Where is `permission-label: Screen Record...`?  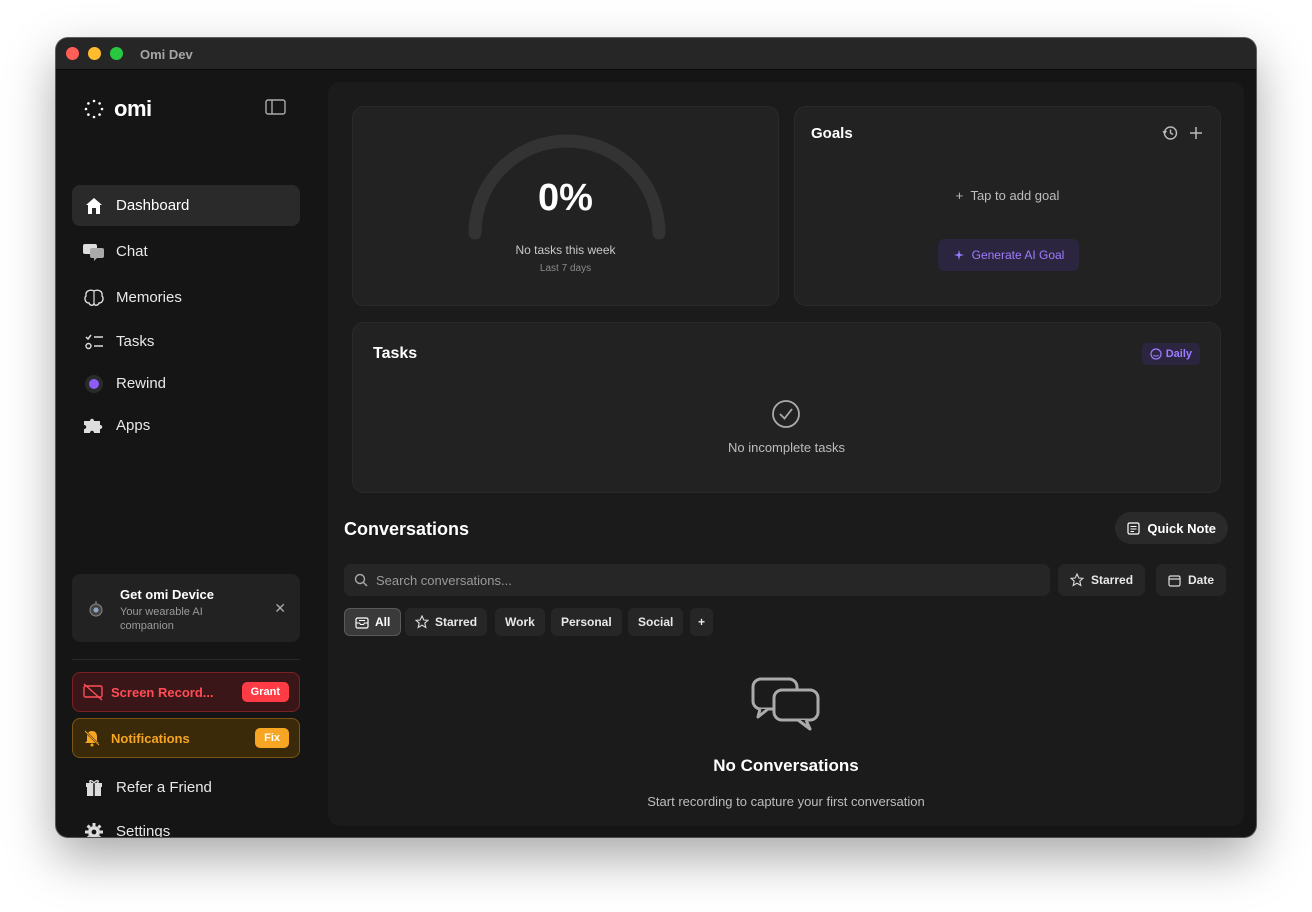
permission-label: Screen Record... is located at coordinates (162, 692).